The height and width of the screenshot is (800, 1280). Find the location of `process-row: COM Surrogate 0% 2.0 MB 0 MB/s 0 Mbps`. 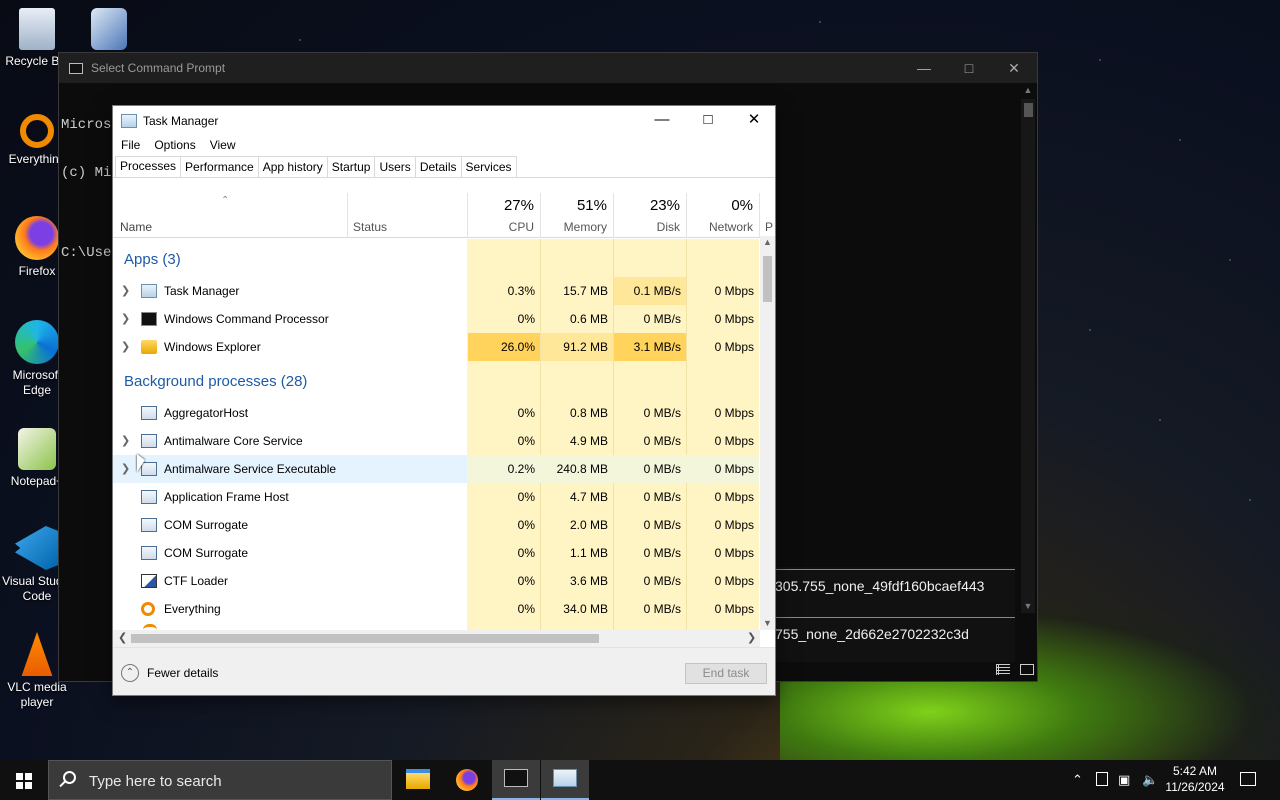

process-row: COM Surrogate 0% 2.0 MB 0 MB/s 0 Mbps is located at coordinates (436, 525).